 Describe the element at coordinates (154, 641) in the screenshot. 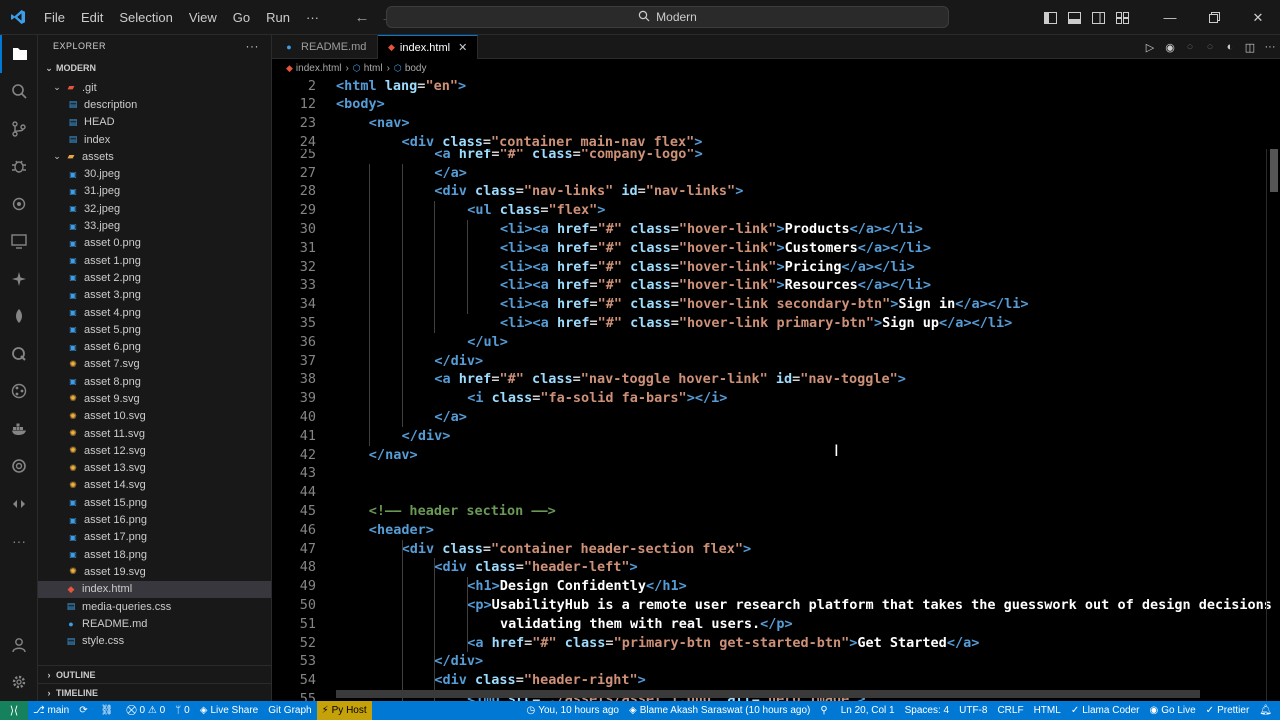

I see `tree-file: ▤ style.css` at that location.